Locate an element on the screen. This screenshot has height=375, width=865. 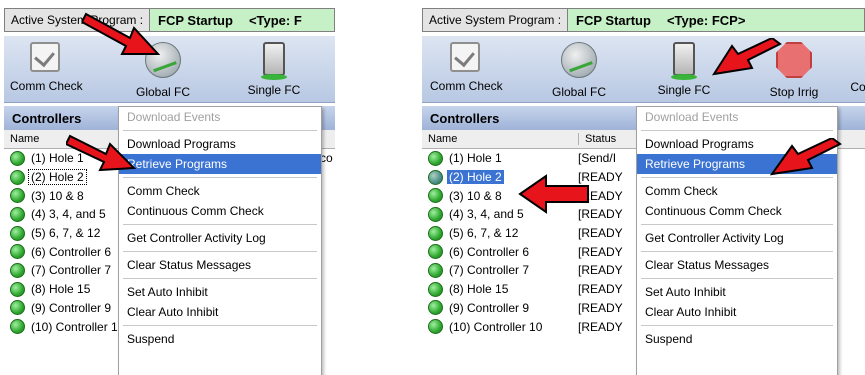
program-type-text: <Type: F is located at coordinates (275, 20).